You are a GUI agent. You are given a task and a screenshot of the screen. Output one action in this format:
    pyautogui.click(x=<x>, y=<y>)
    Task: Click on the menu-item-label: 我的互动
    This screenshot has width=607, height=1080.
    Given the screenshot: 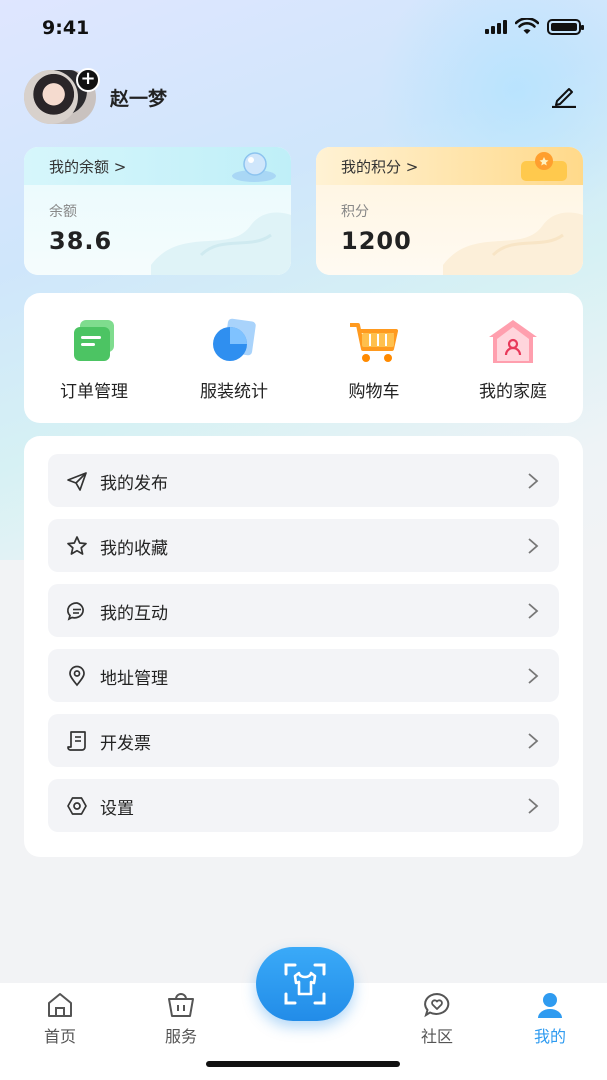 What is the action you would take?
    pyautogui.click(x=134, y=614)
    